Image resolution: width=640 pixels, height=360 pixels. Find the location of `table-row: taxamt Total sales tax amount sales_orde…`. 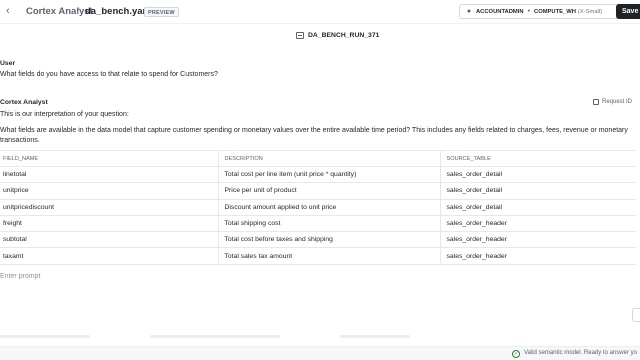

table-row: taxamt Total sales tax amount sales_orde… is located at coordinates (318, 256).